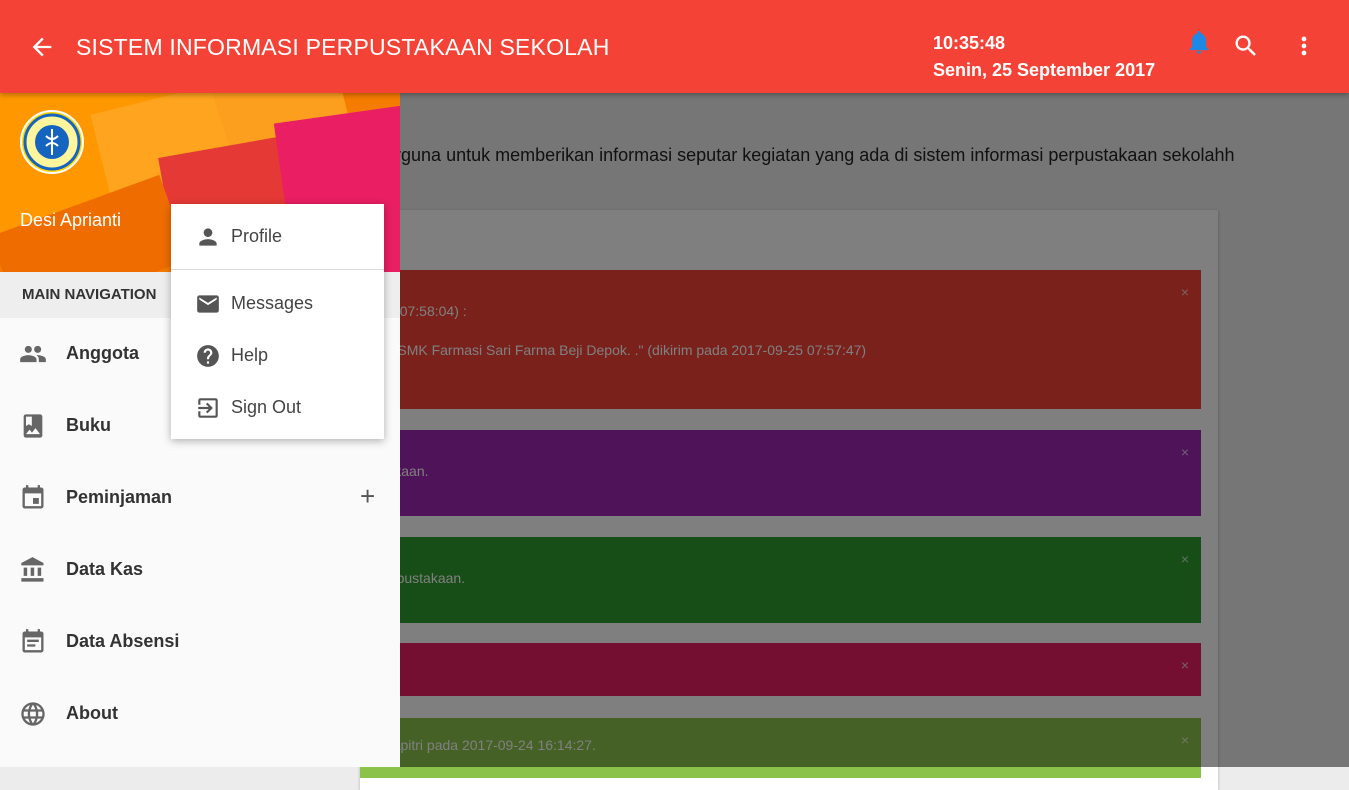 The width and height of the screenshot is (1349, 790). What do you see at coordinates (277, 269) in the screenshot?
I see `menu-divider` at bounding box center [277, 269].